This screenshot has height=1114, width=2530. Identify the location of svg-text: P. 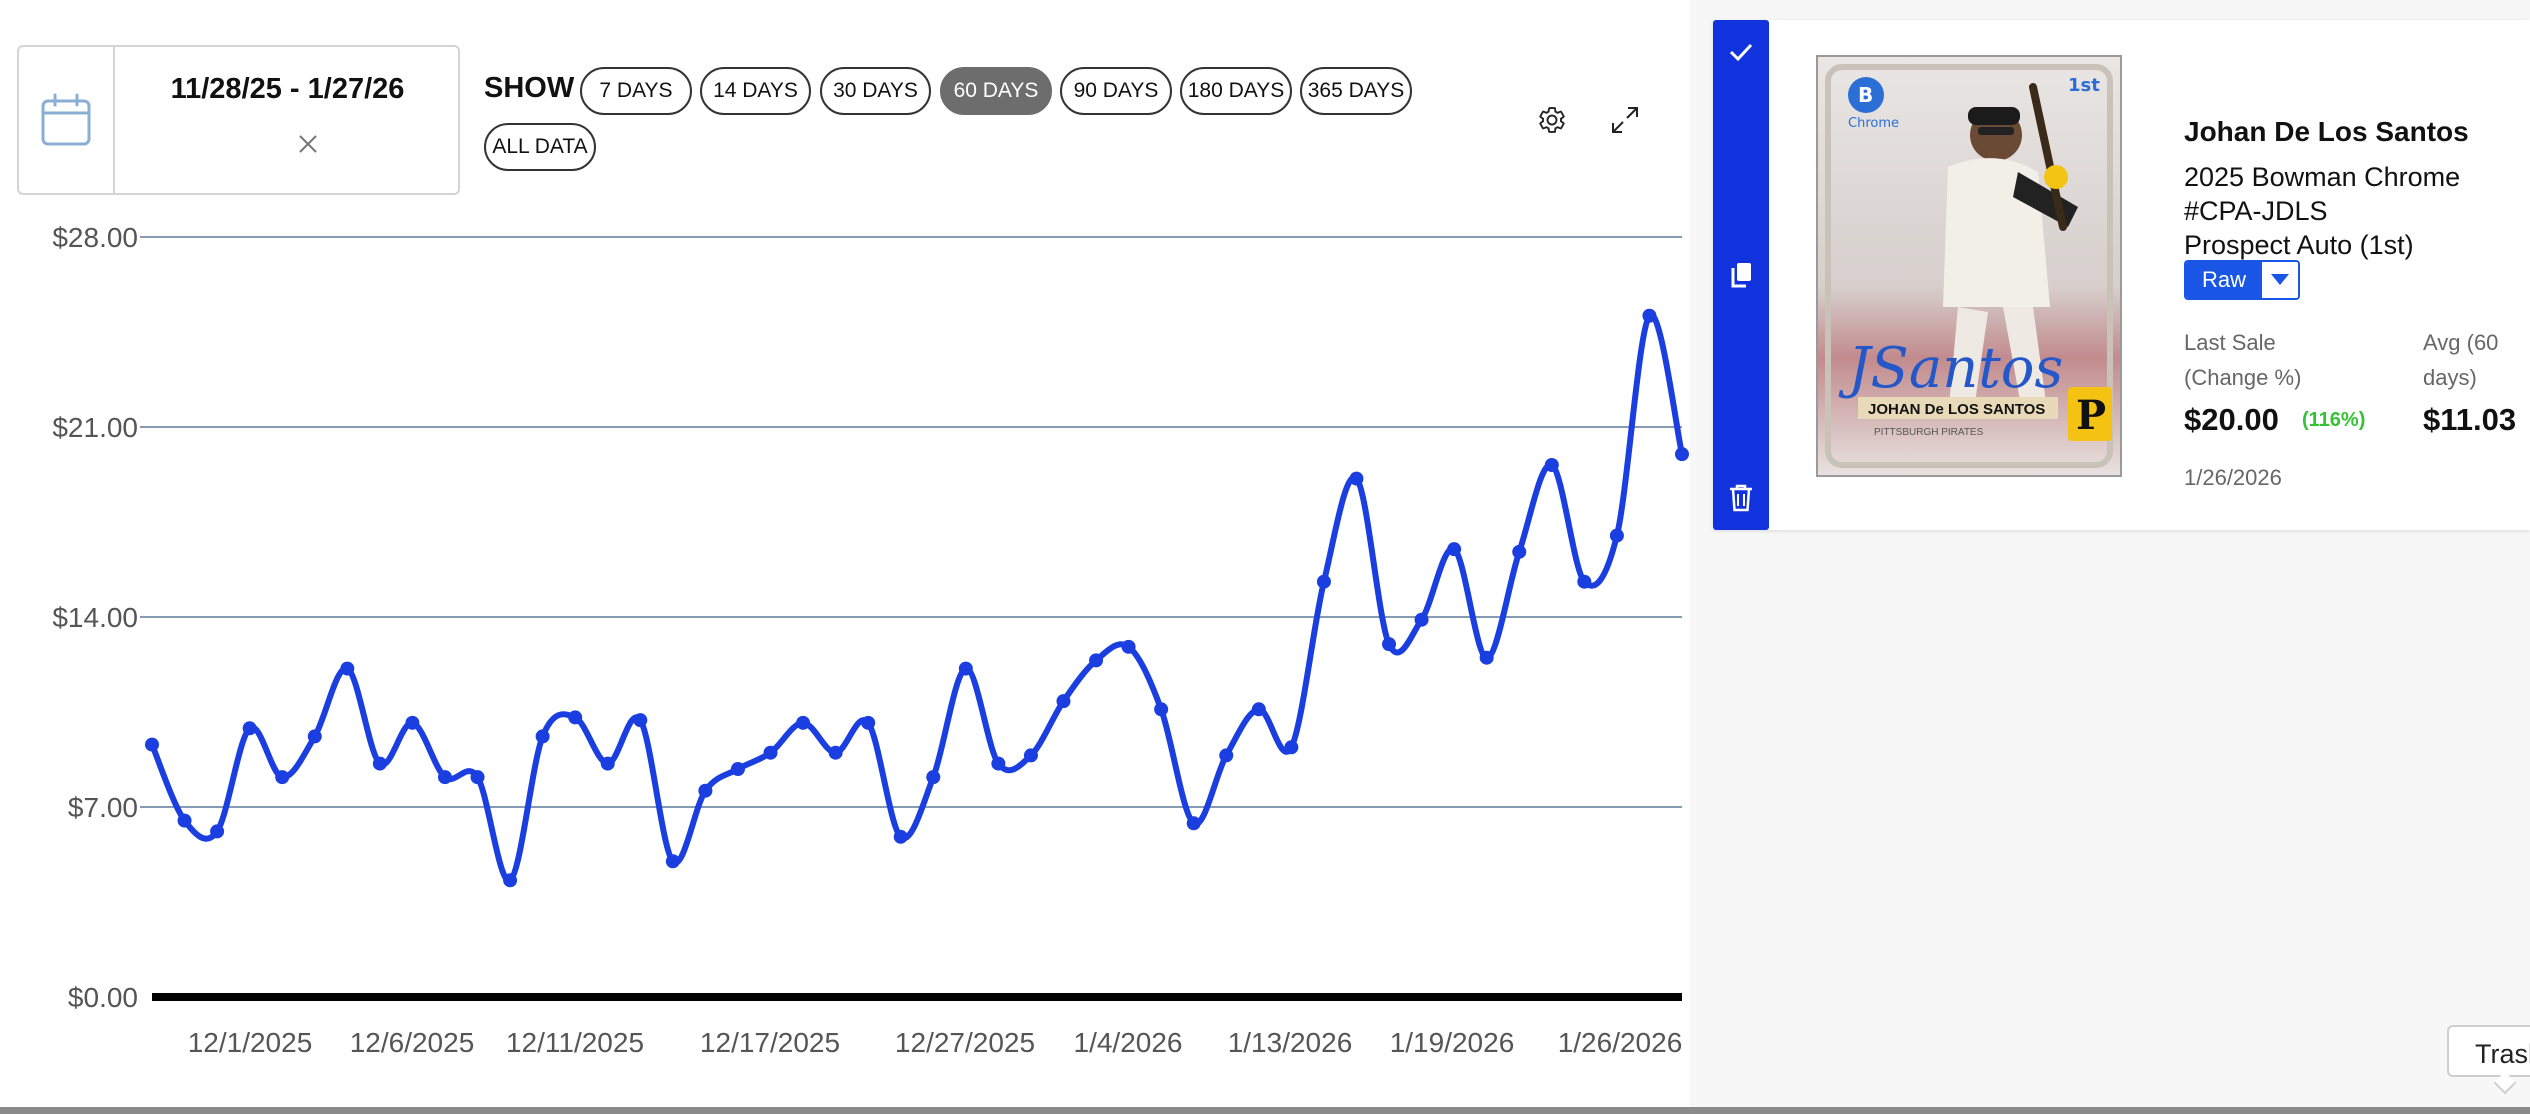
(2091, 415).